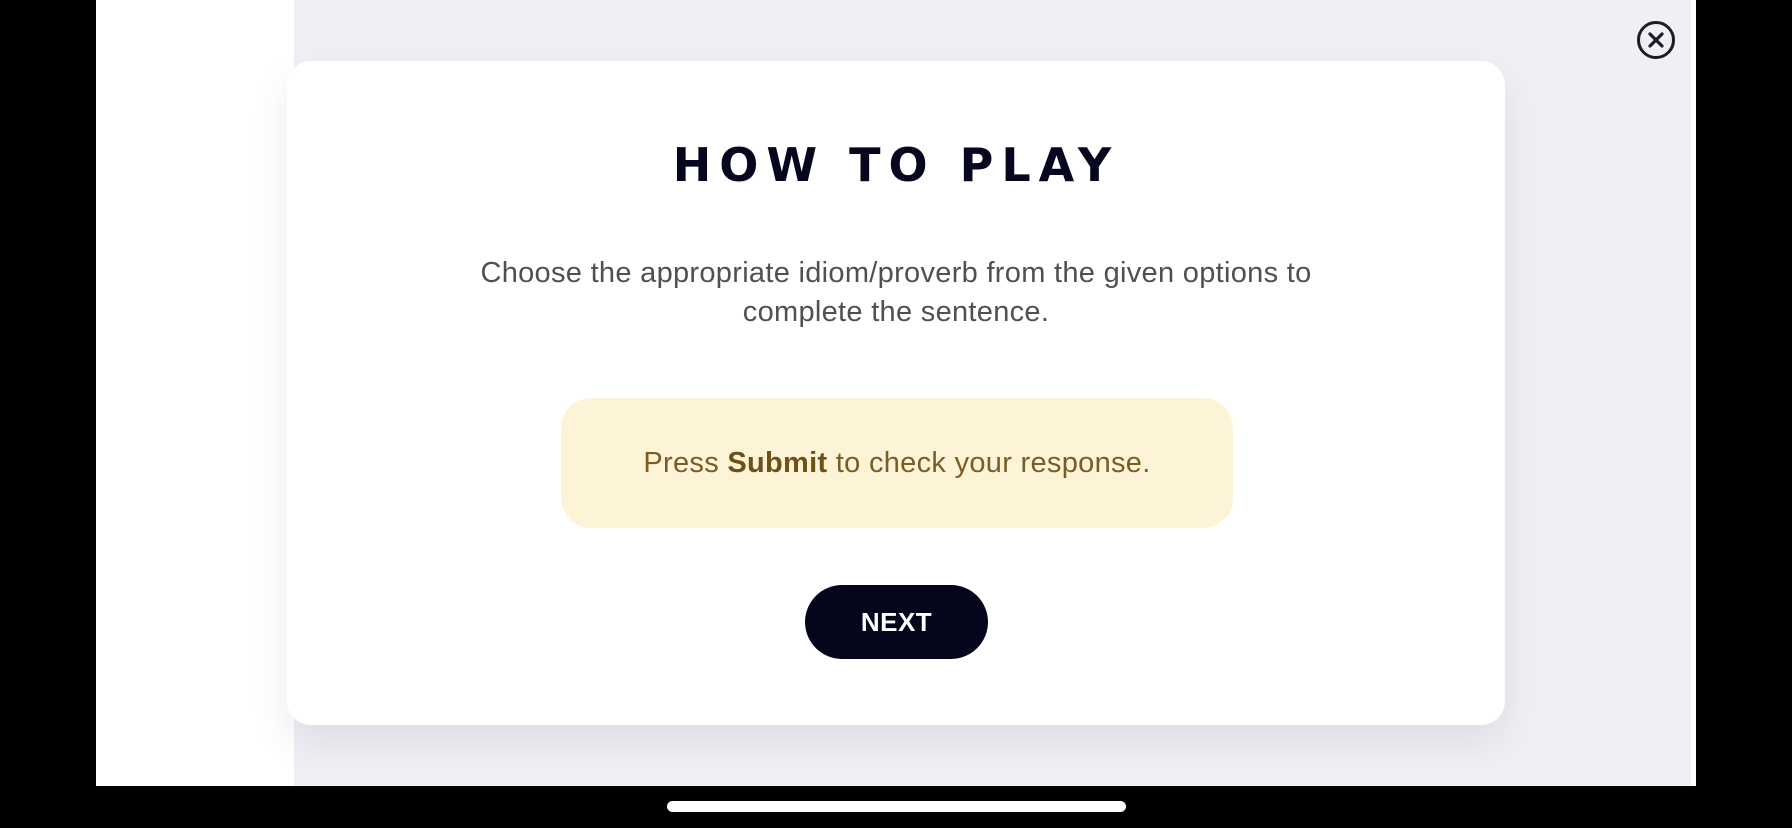 The image size is (1792, 828). I want to click on tip-box: Press Submit to check your response., so click(897, 463).